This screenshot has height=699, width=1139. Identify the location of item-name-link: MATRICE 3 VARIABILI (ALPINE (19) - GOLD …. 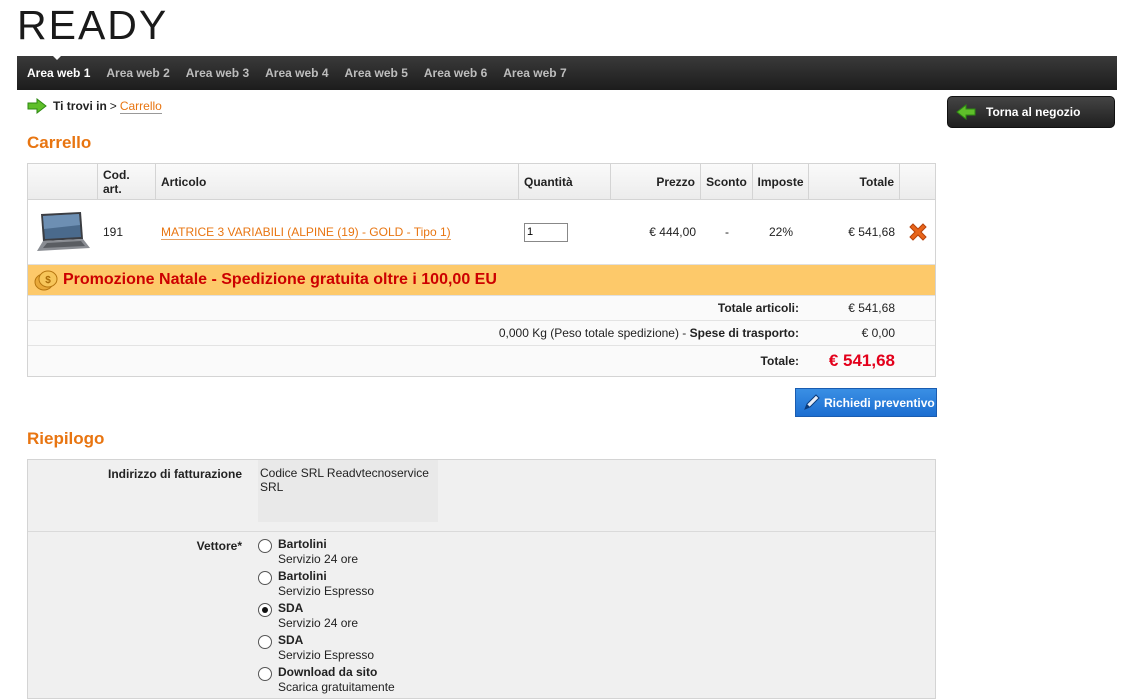
(306, 232).